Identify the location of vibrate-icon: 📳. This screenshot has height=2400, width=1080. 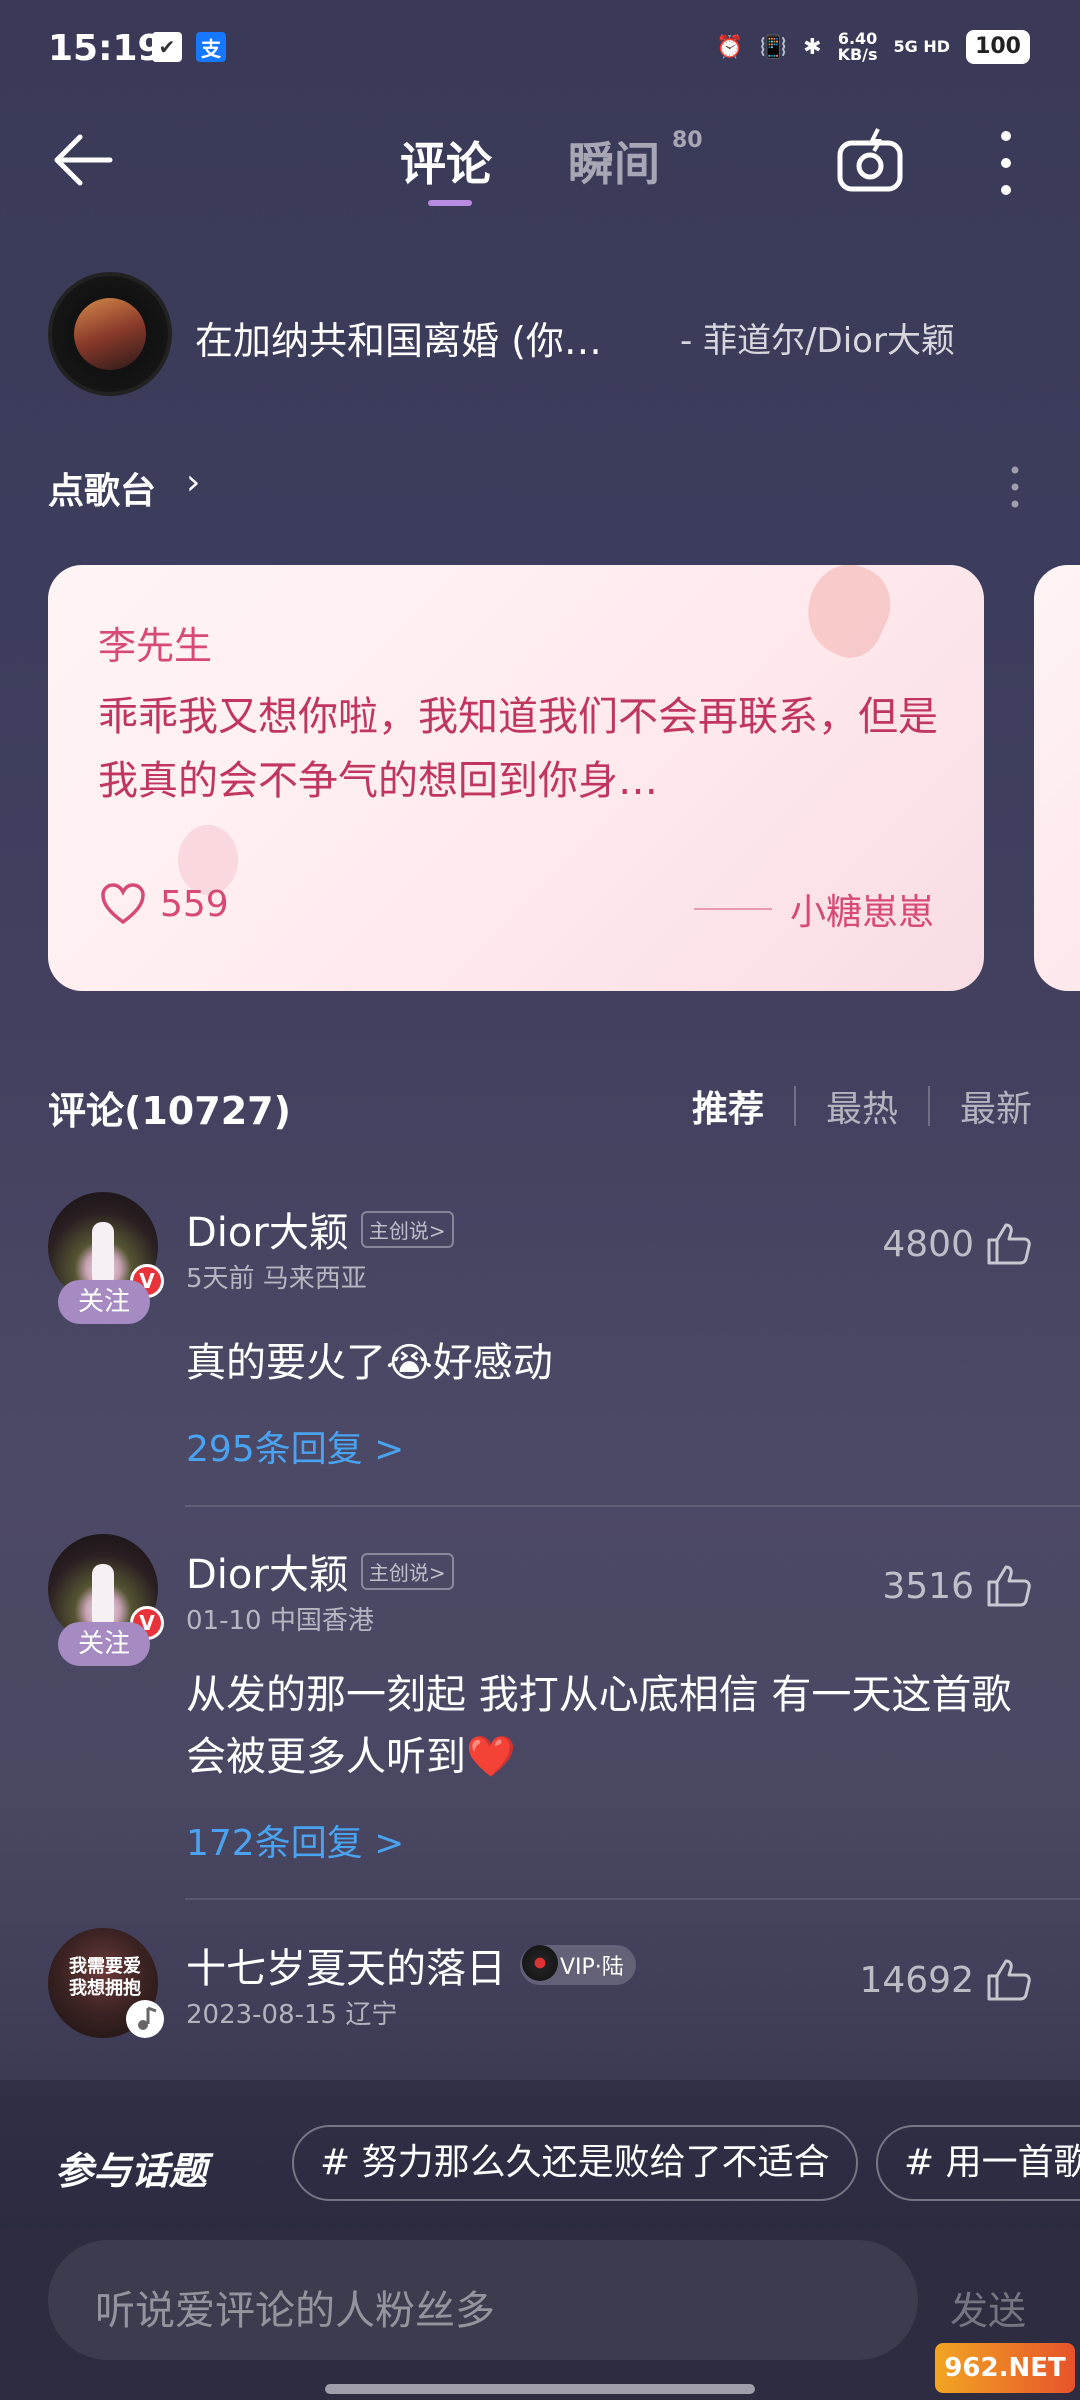
(773, 47).